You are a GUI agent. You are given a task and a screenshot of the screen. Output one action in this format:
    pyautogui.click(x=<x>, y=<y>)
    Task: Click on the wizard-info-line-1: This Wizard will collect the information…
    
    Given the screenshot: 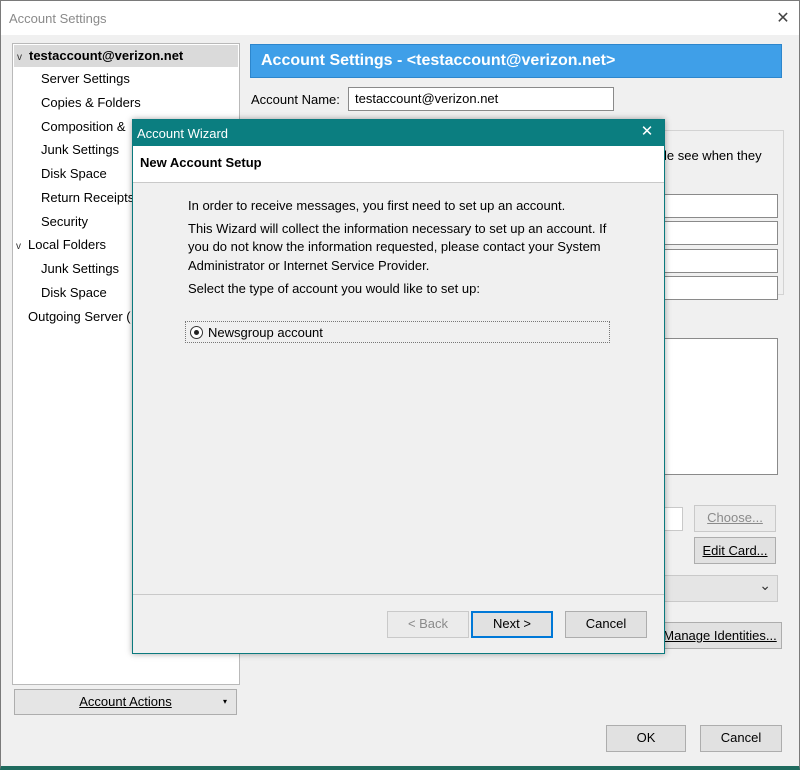 What is the action you would take?
    pyautogui.click(x=397, y=228)
    